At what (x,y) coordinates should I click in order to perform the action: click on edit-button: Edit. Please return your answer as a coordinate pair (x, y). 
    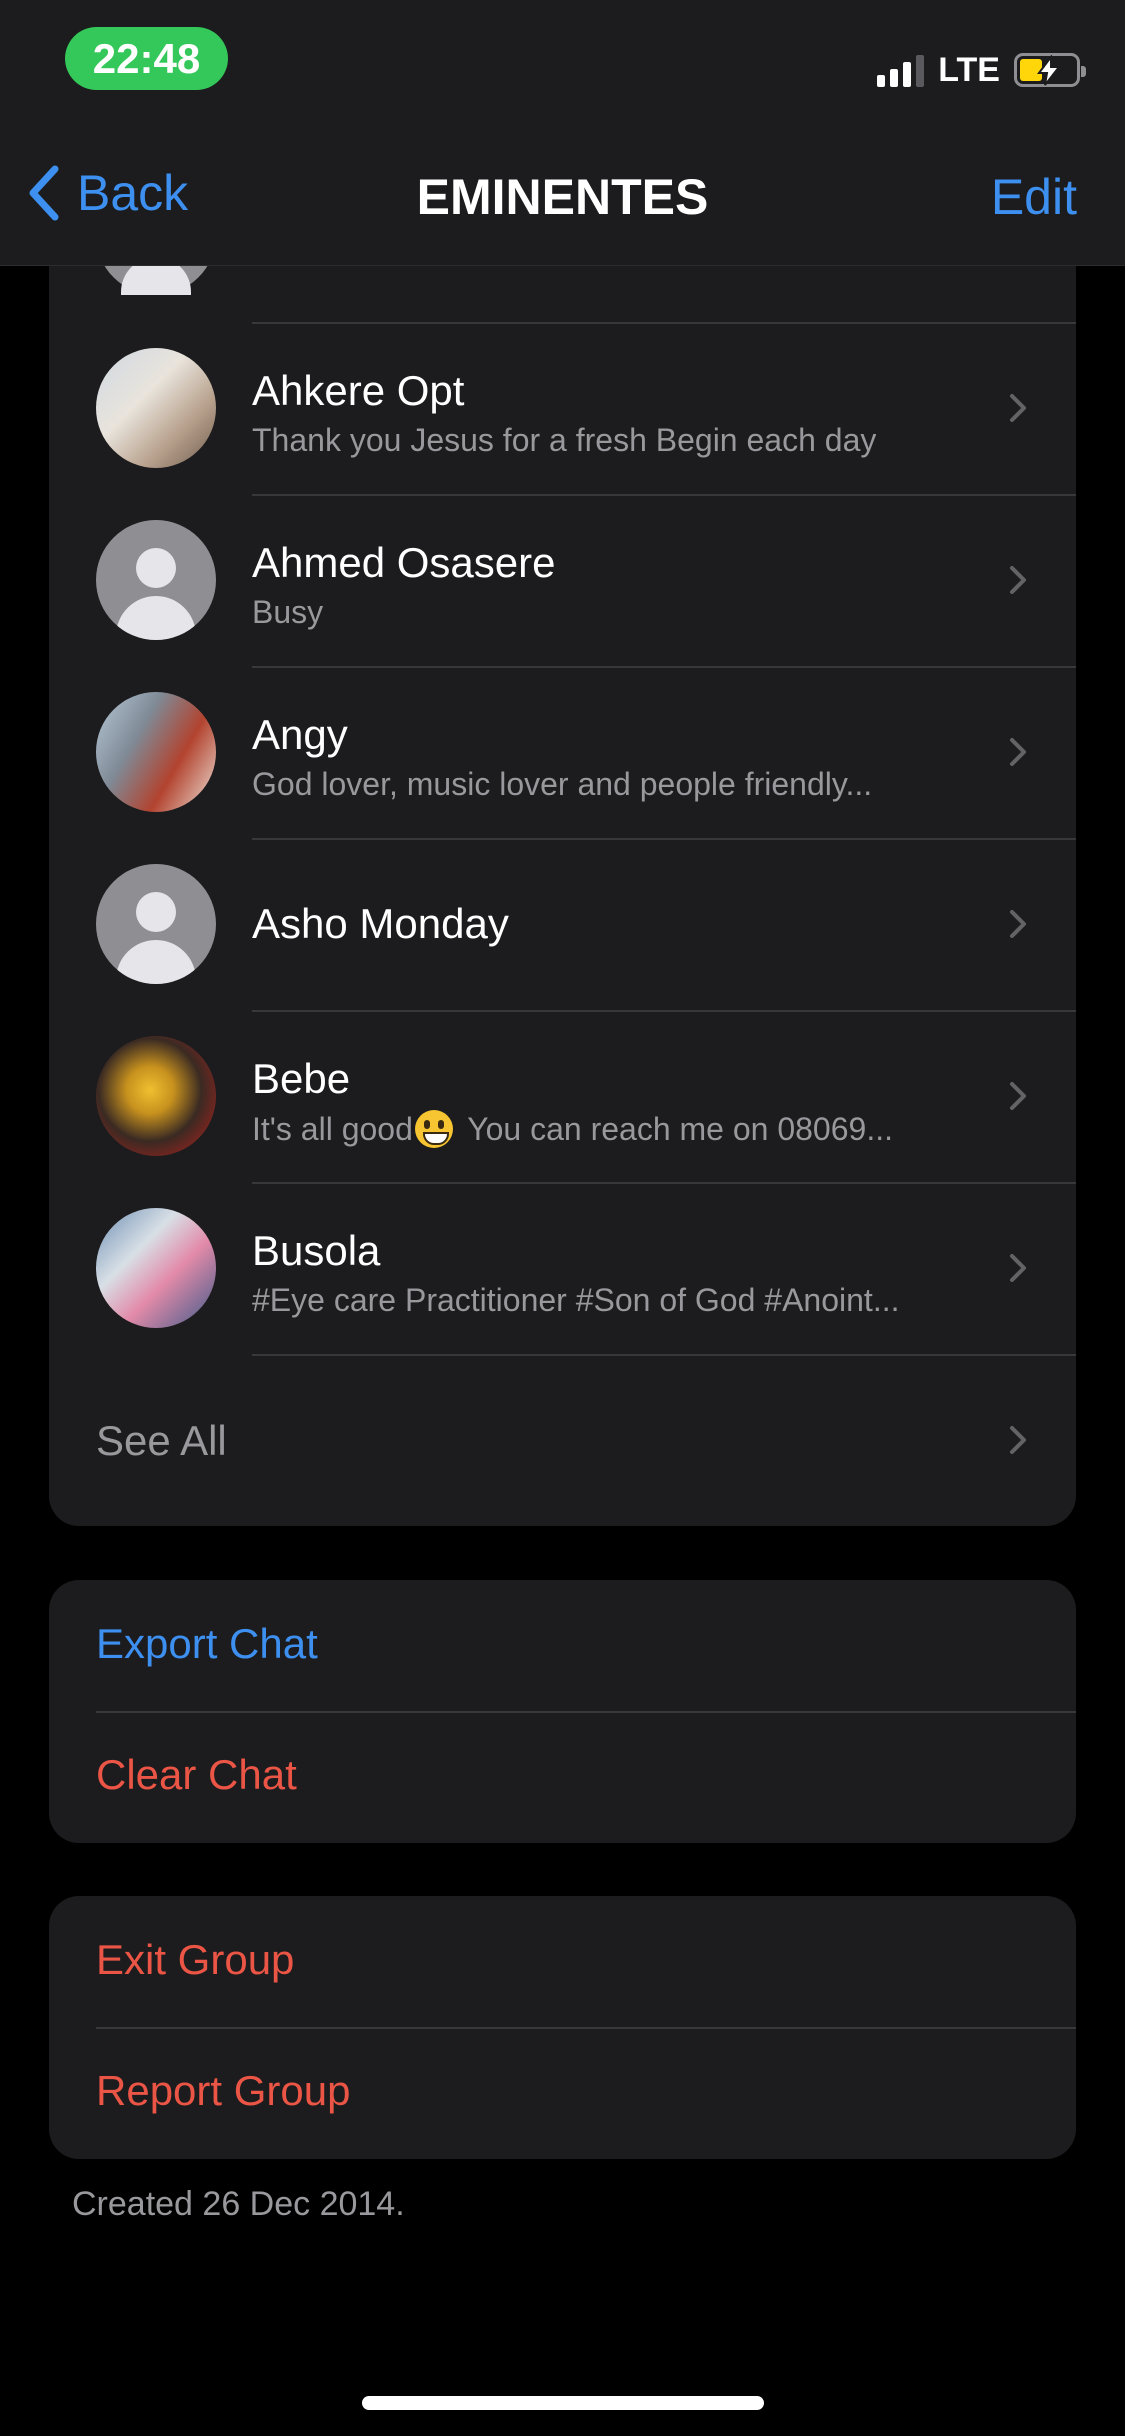
    Looking at the image, I should click on (1034, 197).